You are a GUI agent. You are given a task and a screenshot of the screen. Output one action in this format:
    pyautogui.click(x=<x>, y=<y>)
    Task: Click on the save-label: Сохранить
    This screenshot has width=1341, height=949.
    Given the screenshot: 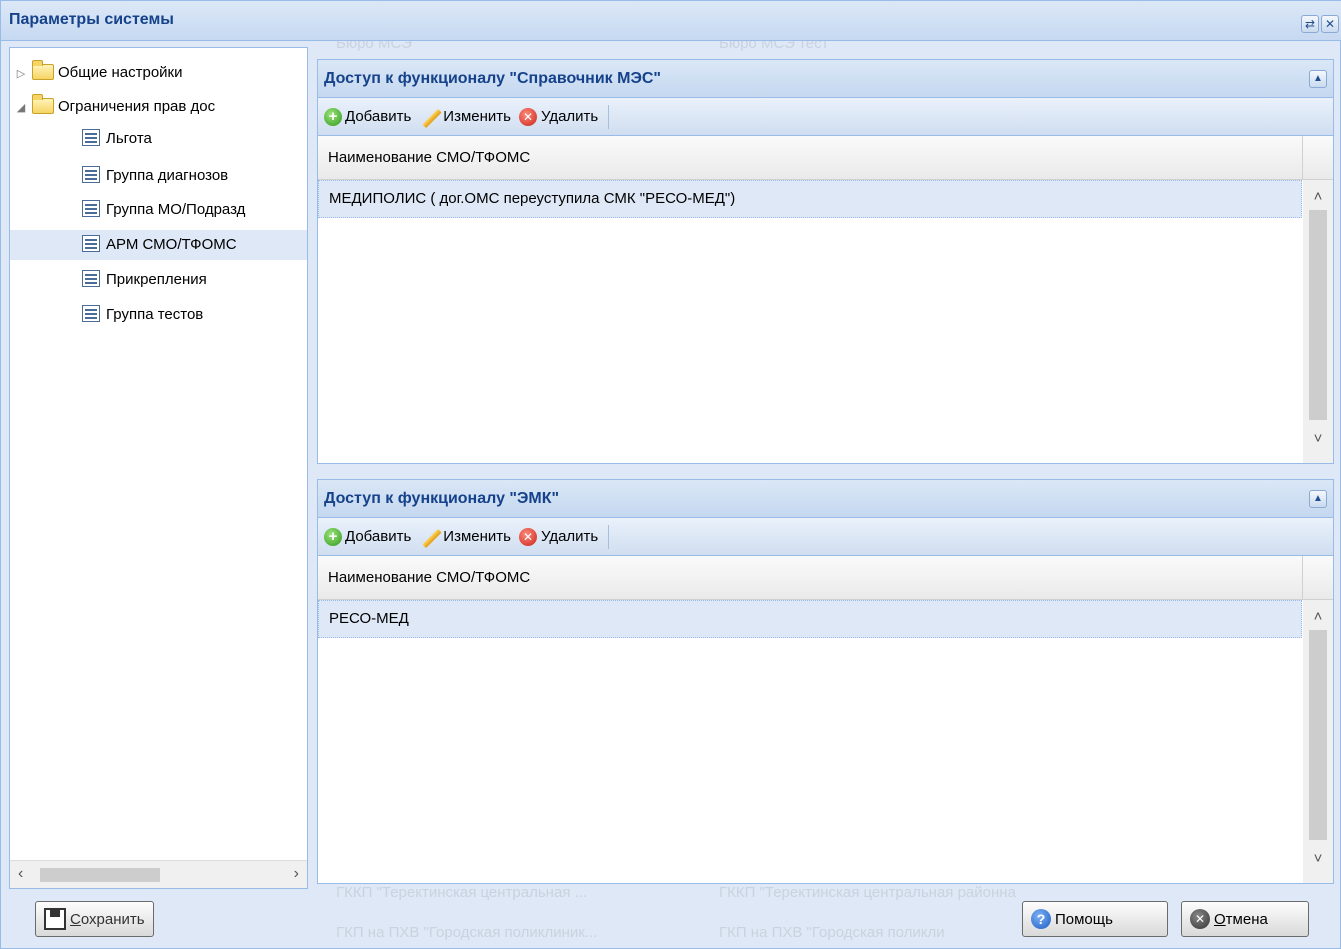 What is the action you would take?
    pyautogui.click(x=107, y=919)
    